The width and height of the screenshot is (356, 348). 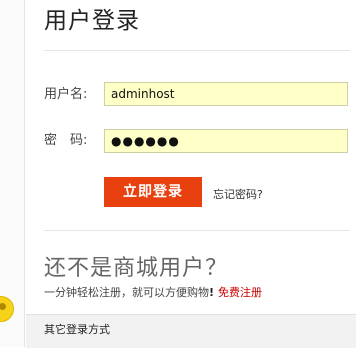 What do you see at coordinates (12, 173) in the screenshot?
I see `left-border` at bounding box center [12, 173].